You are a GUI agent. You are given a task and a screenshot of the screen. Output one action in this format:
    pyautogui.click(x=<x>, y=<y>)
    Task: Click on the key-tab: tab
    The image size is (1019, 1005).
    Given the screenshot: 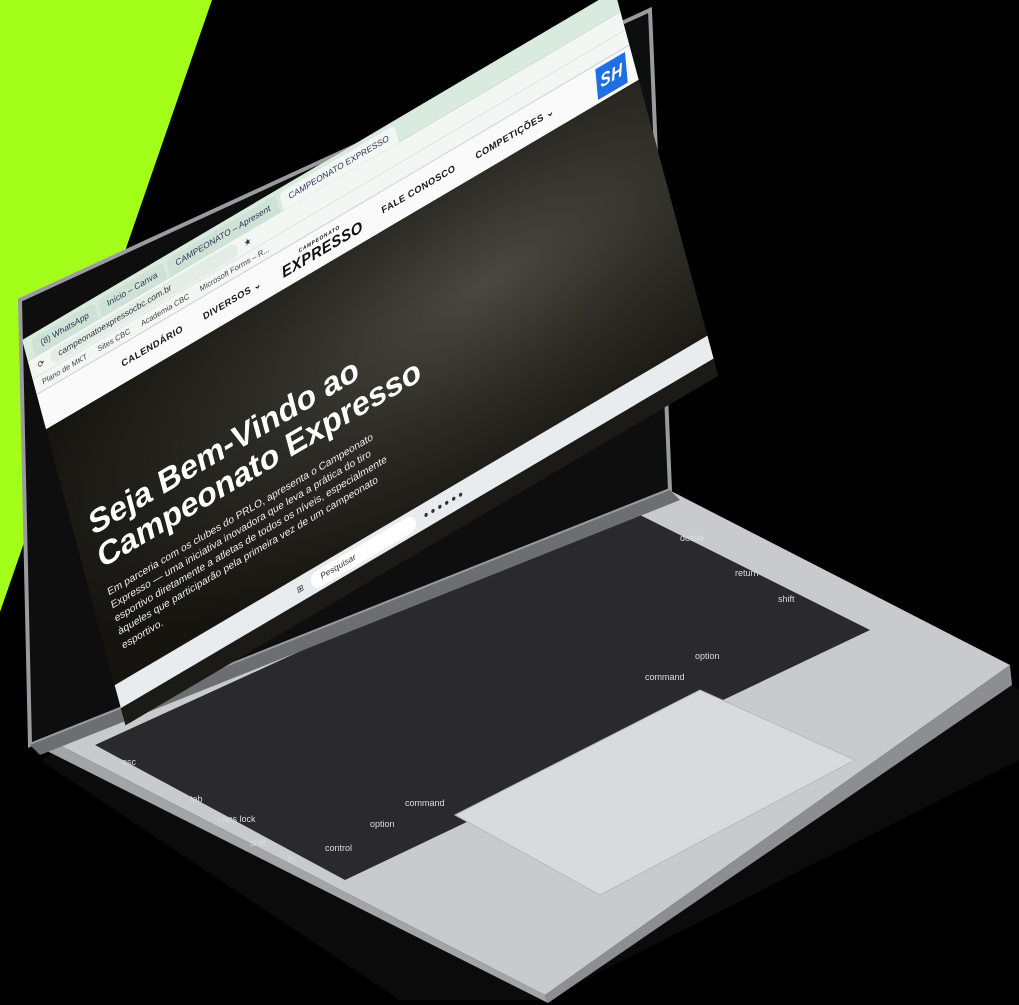 What is the action you would take?
    pyautogui.click(x=196, y=799)
    